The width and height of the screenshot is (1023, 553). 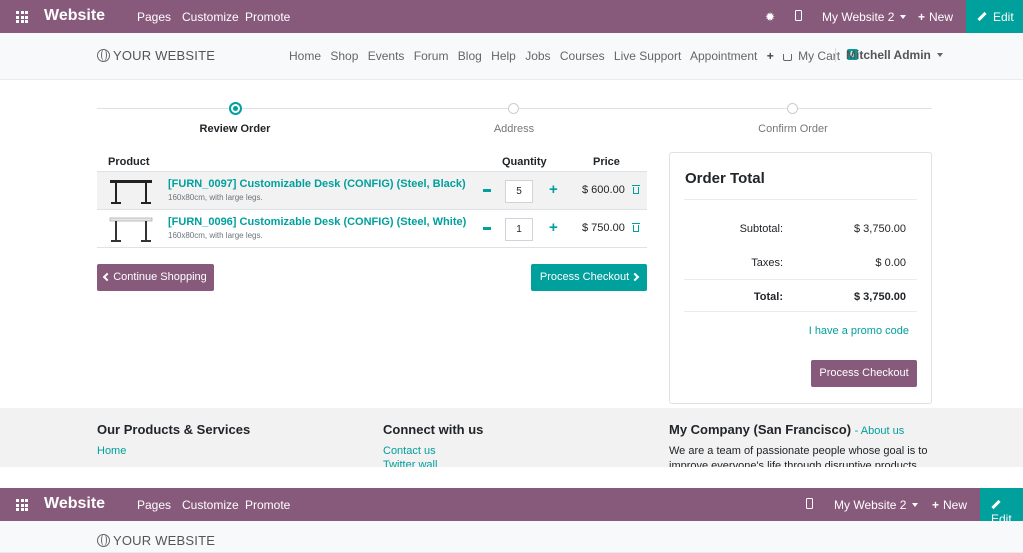 What do you see at coordinates (635, 277) in the screenshot?
I see `chevron-right-icon` at bounding box center [635, 277].